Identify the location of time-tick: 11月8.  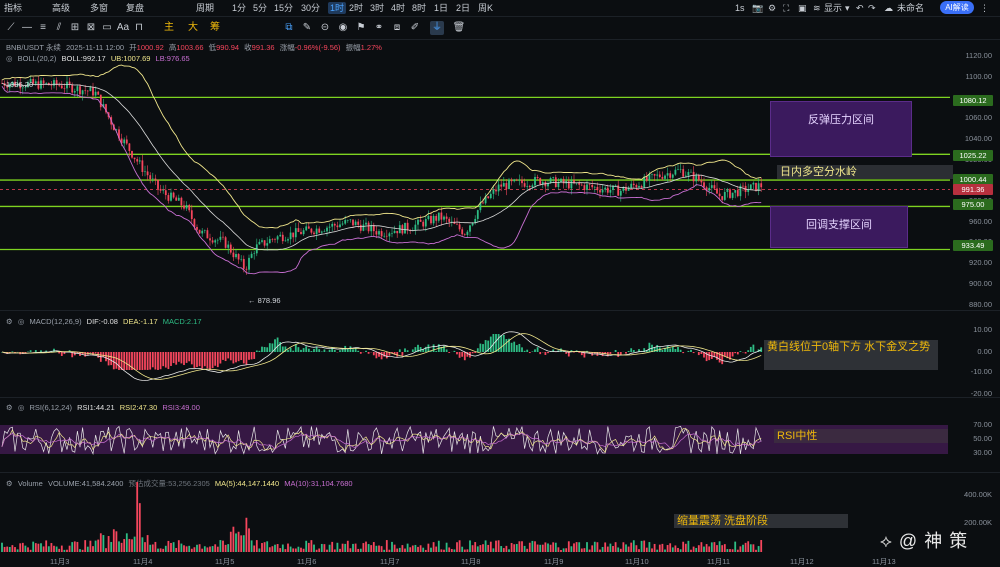
(470, 561).